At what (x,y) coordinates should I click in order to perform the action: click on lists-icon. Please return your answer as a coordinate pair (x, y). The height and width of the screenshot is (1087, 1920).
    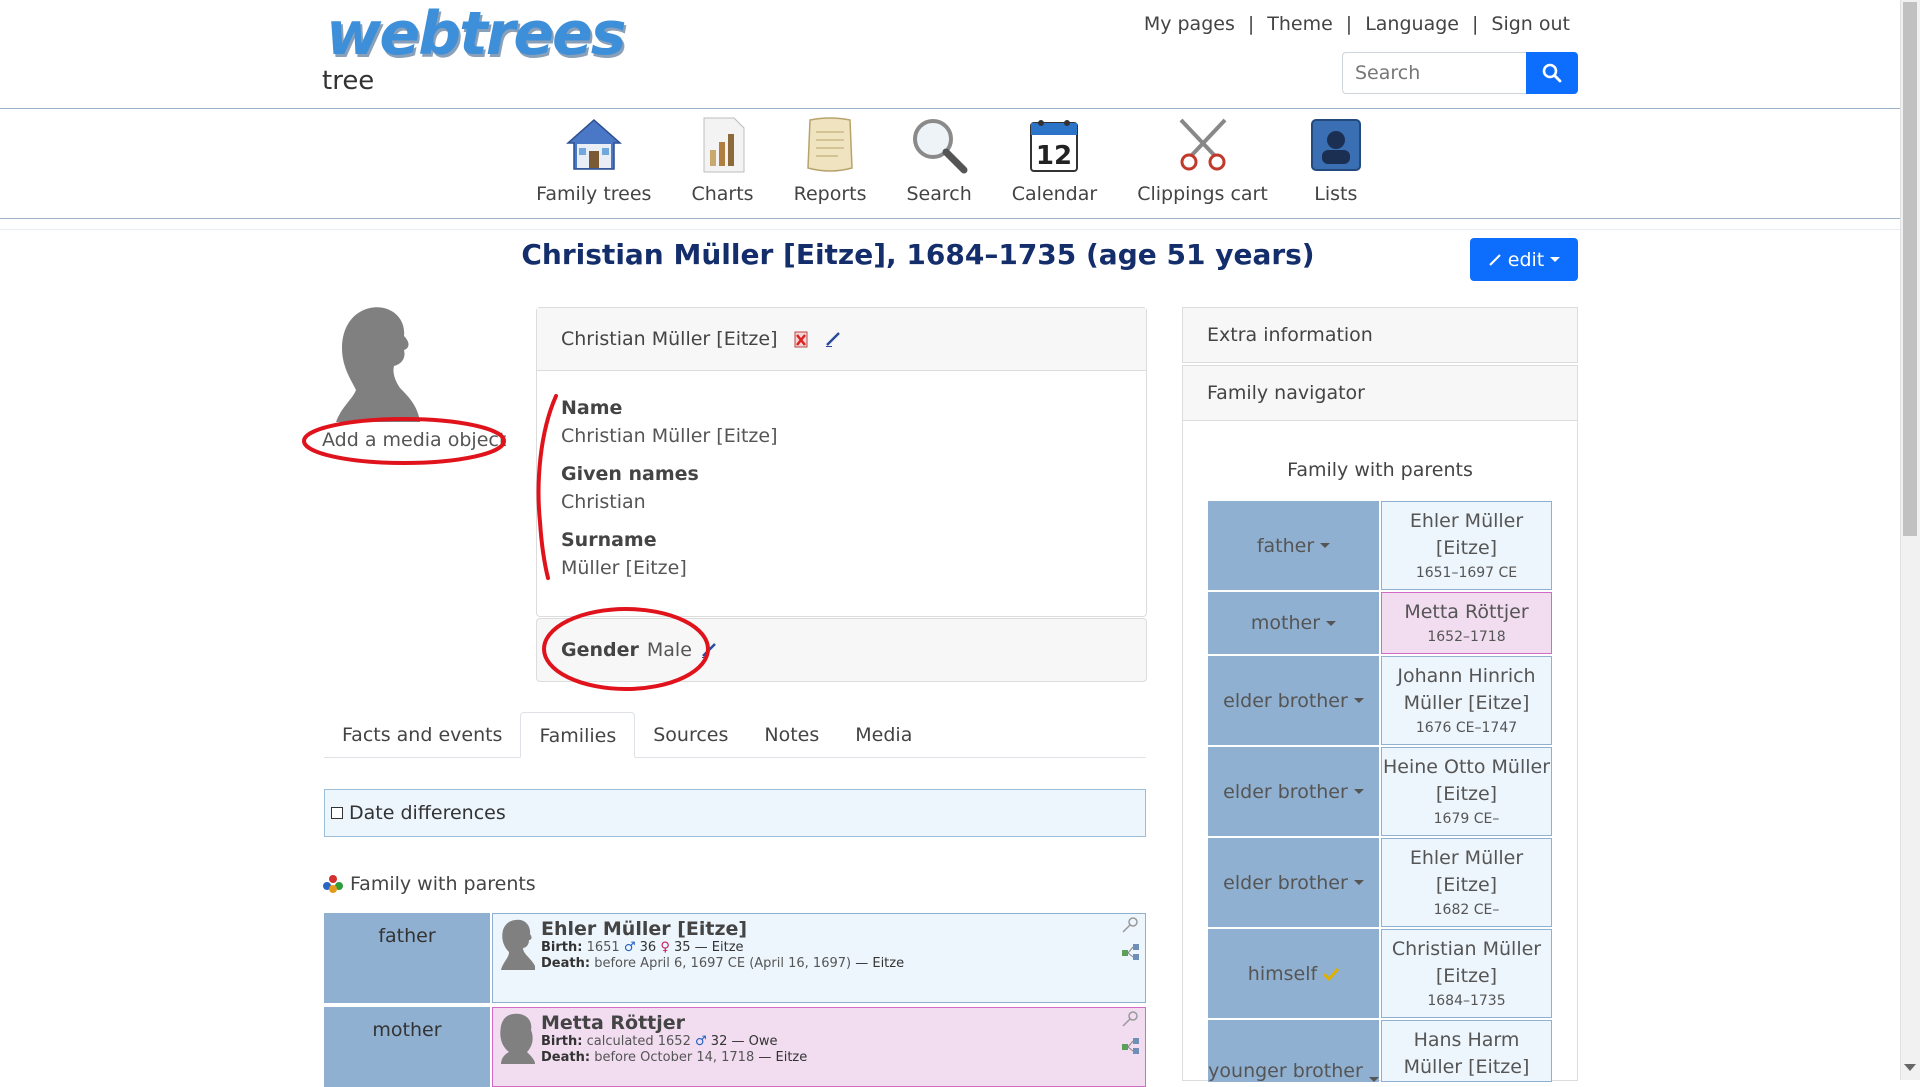
    Looking at the image, I should click on (1336, 145).